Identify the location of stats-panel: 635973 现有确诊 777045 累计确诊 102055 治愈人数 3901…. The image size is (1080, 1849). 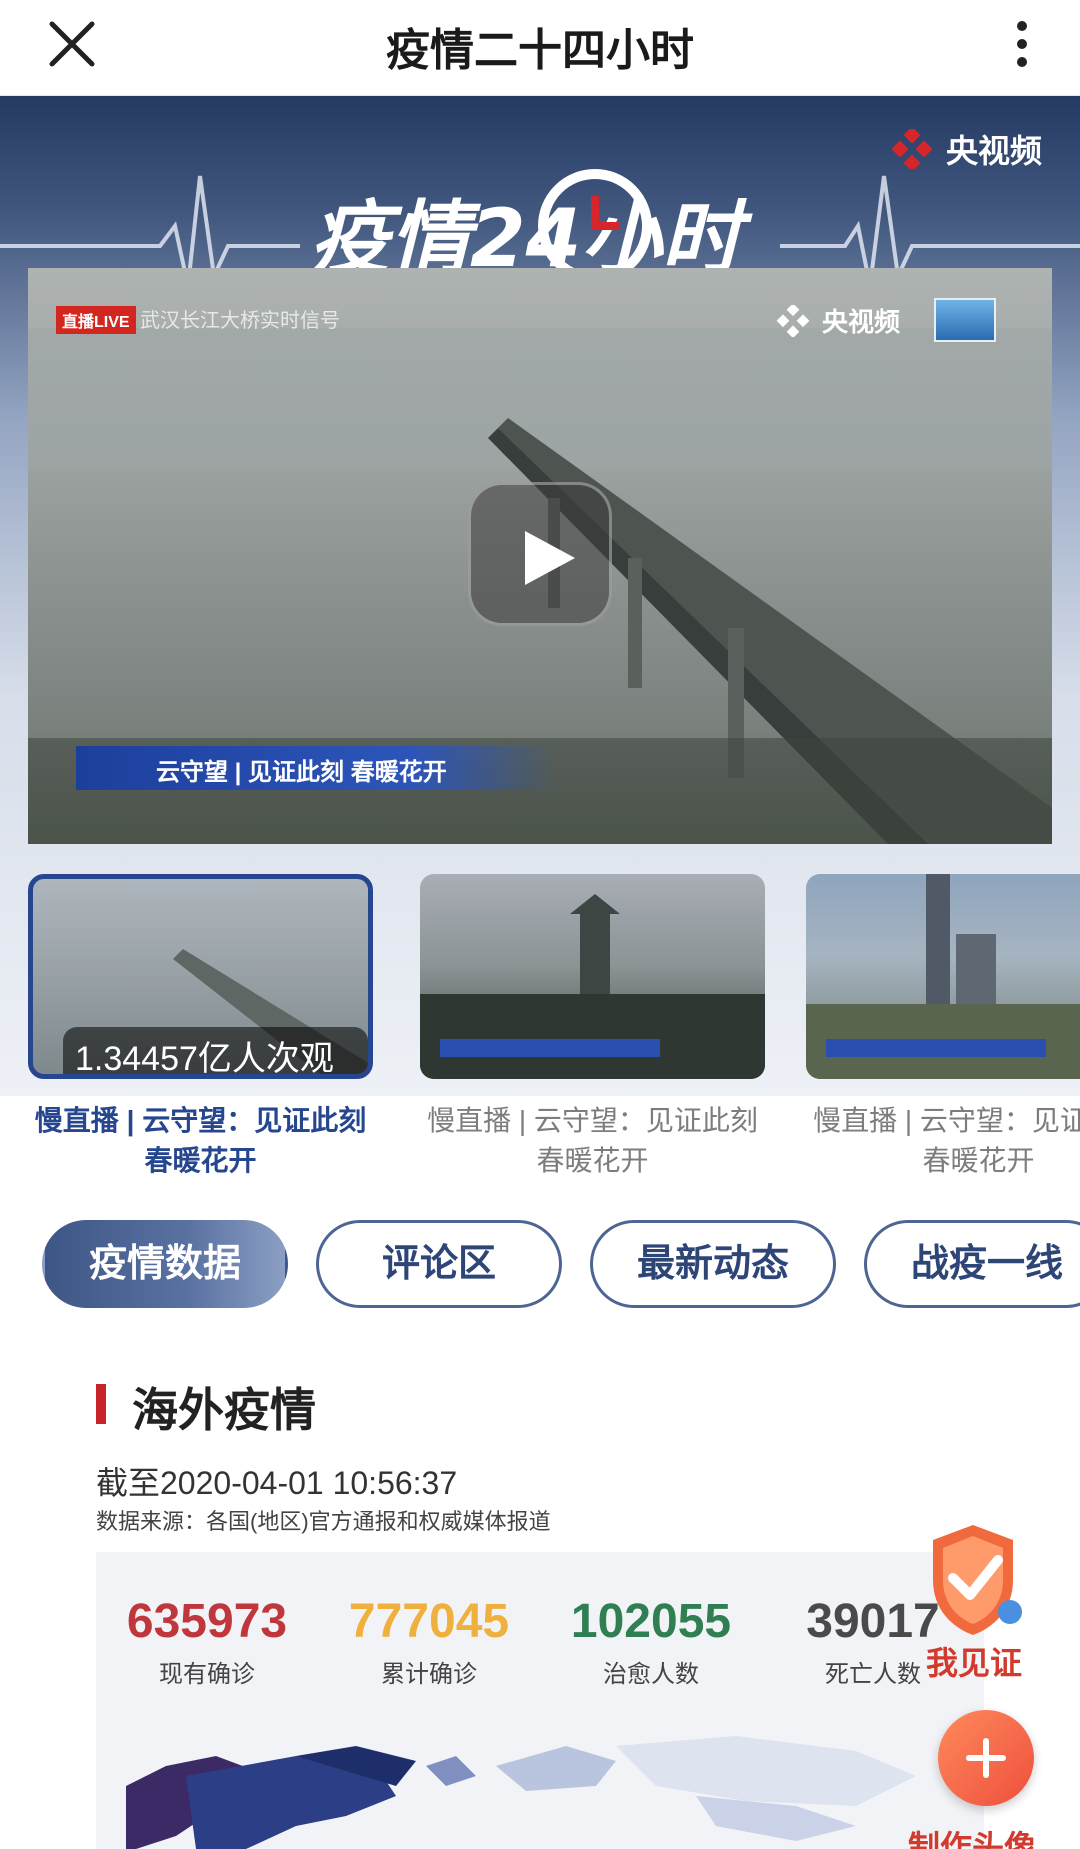
(540, 1700).